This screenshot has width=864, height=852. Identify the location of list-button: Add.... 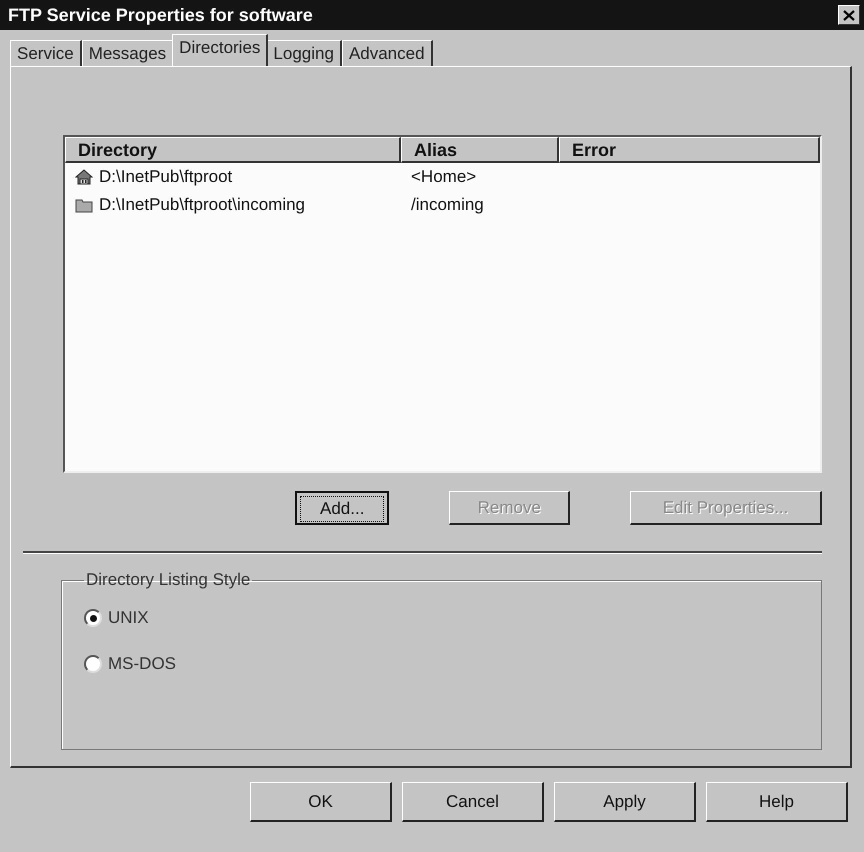
(342, 508).